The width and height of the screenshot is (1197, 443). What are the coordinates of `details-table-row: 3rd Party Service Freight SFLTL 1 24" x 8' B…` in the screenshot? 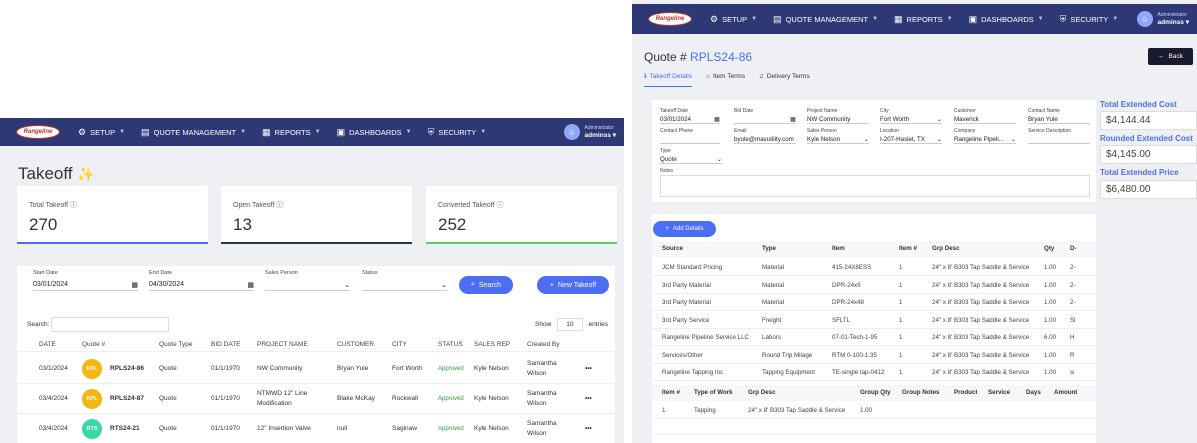 It's located at (874, 320).